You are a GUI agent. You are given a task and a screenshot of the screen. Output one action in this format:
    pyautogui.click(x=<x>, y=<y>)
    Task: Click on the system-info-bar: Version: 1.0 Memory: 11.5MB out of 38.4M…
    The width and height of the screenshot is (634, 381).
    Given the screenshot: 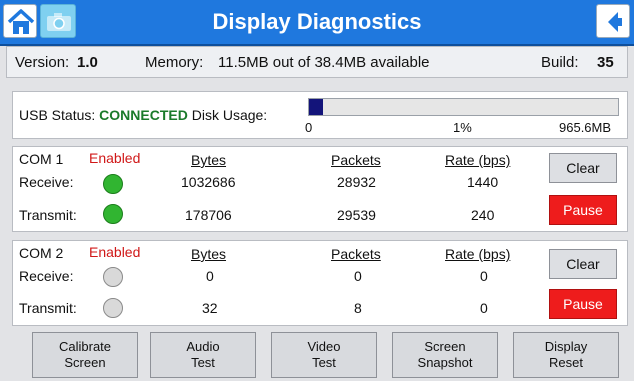 What is the action you would take?
    pyautogui.click(x=317, y=62)
    